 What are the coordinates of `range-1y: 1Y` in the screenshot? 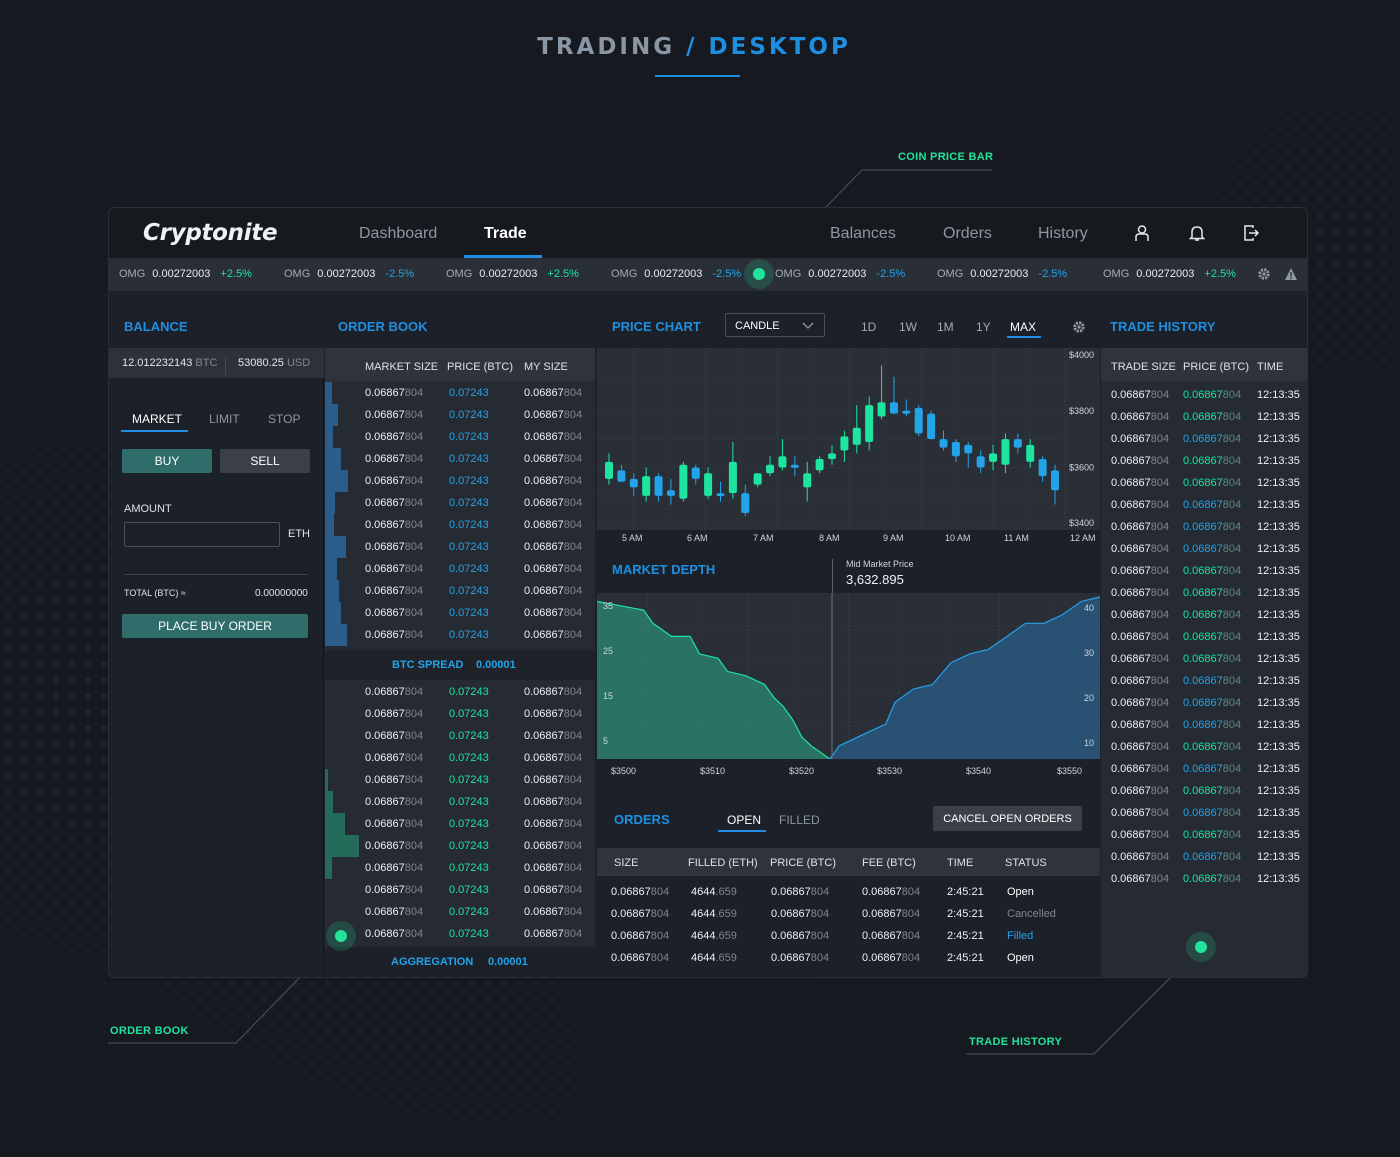 It's located at (983, 327).